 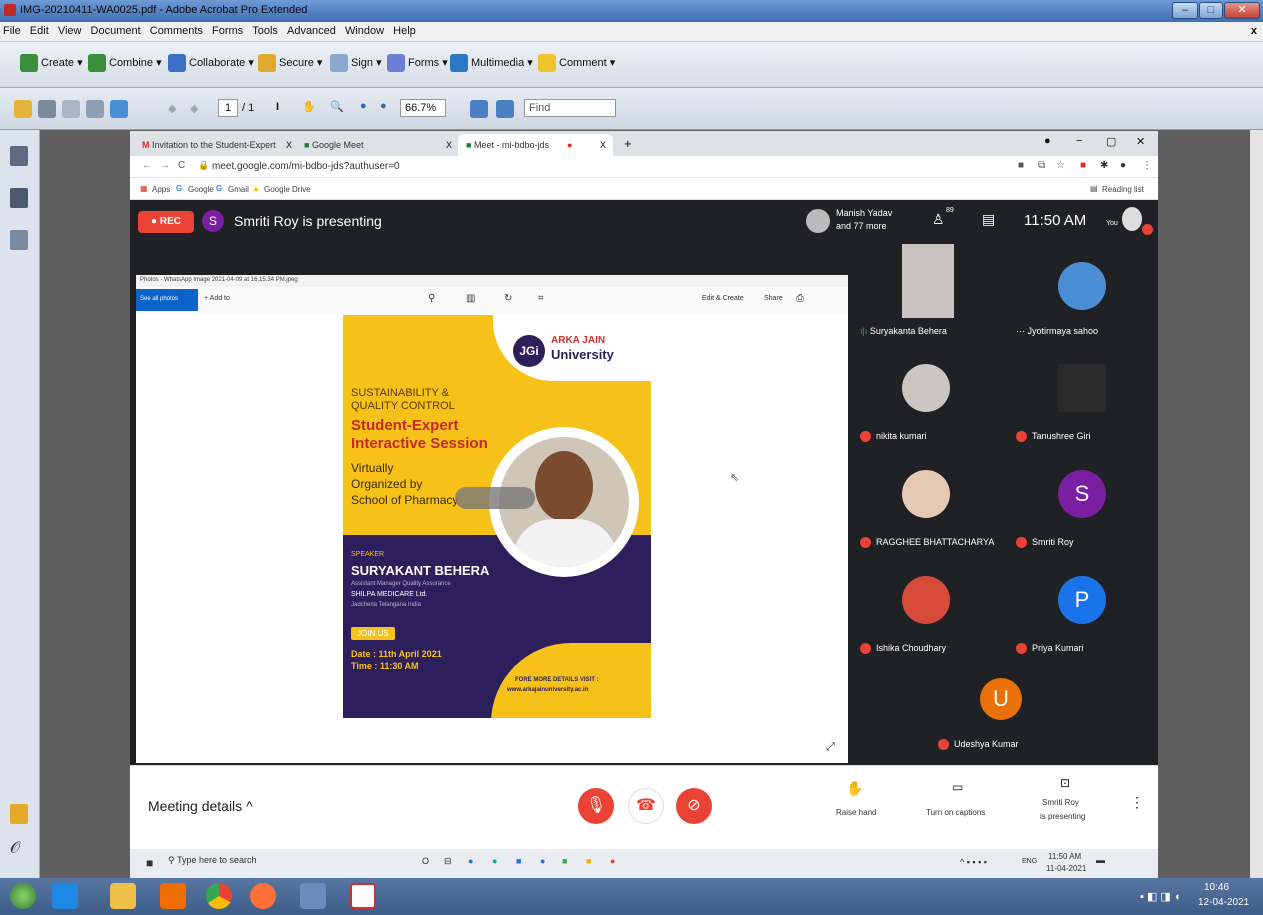 I want to click on forward-icon: →, so click(x=165, y=165).